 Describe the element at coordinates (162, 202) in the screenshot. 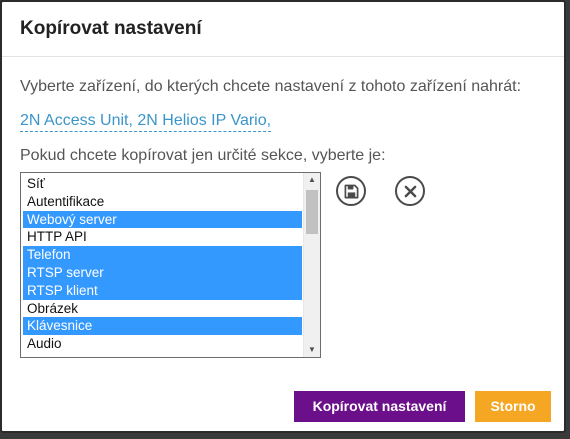

I see `section-option: Autentifikace` at that location.